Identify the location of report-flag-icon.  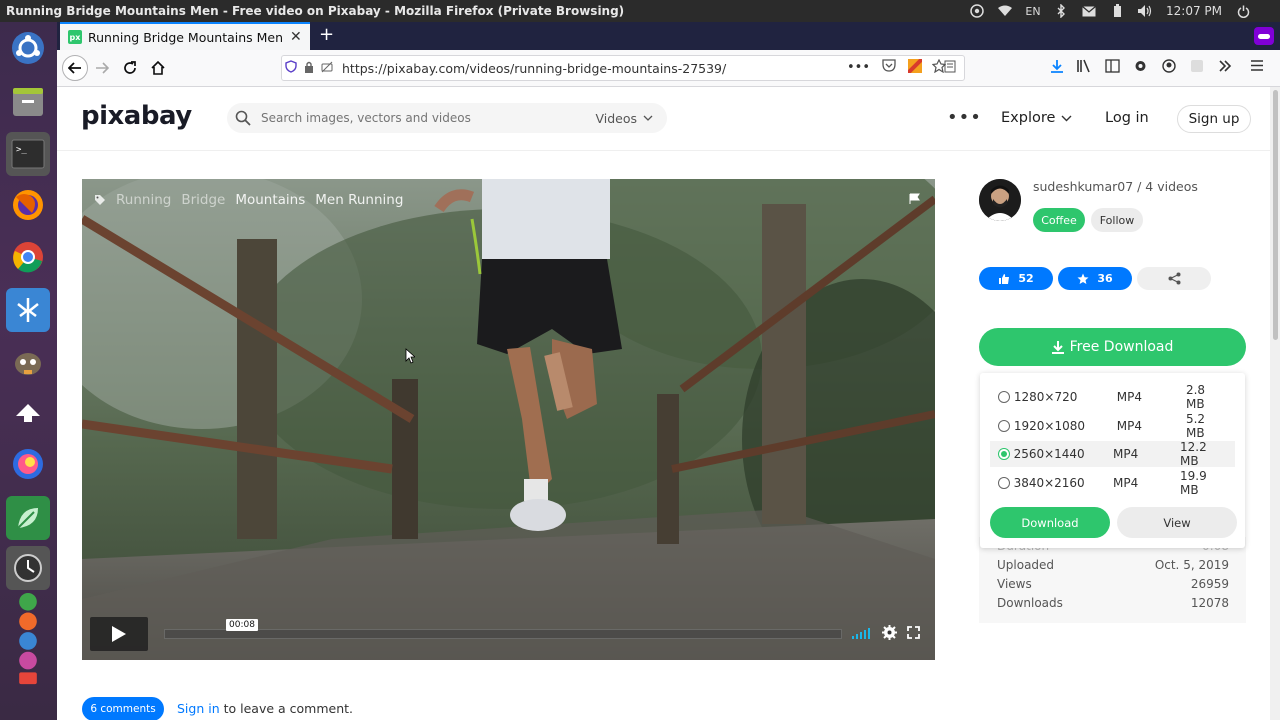
(915, 199).